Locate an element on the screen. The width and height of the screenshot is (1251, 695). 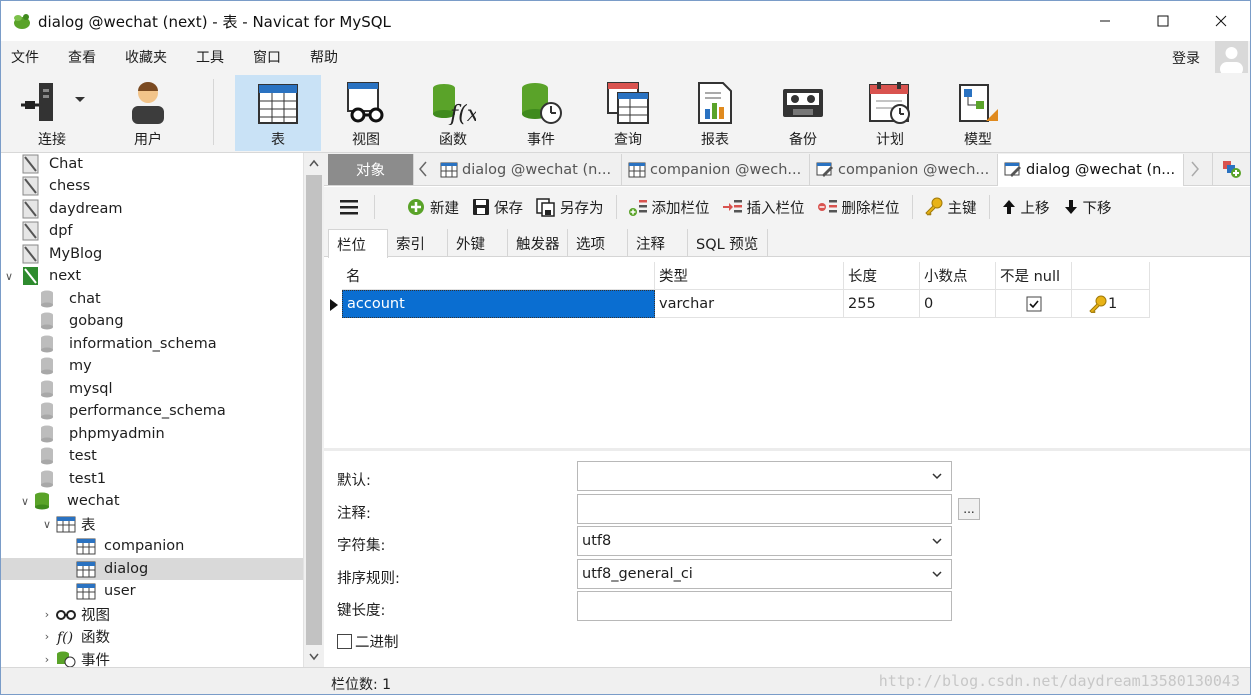
column-header-key is located at coordinates (1111, 276).